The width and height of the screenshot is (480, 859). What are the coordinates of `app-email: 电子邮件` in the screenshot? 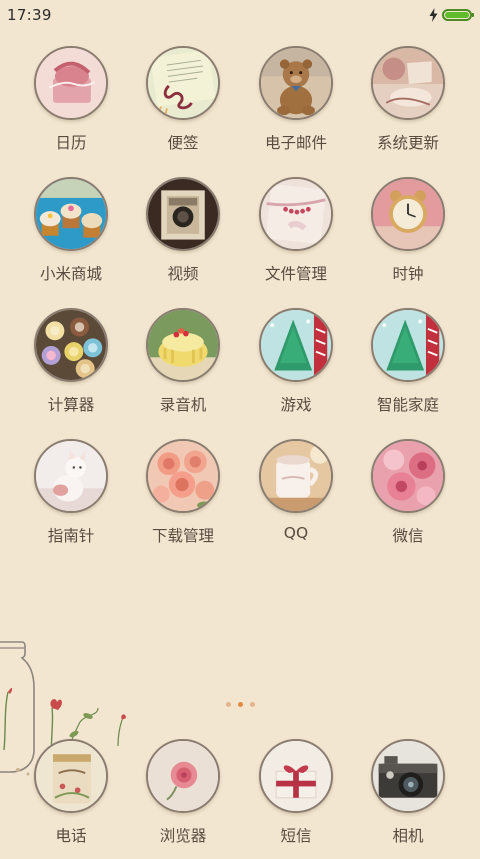 It's located at (296, 106).